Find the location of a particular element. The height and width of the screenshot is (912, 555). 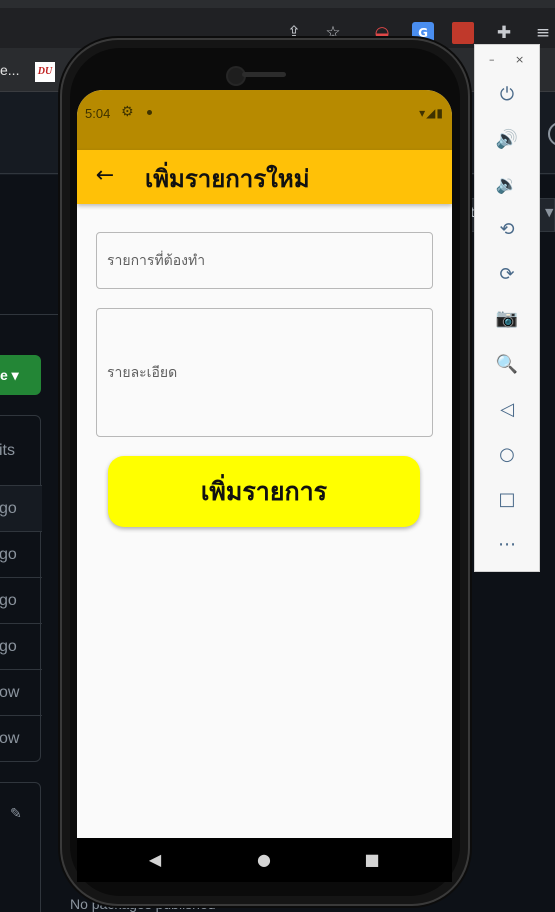

task-input is located at coordinates (264, 260).